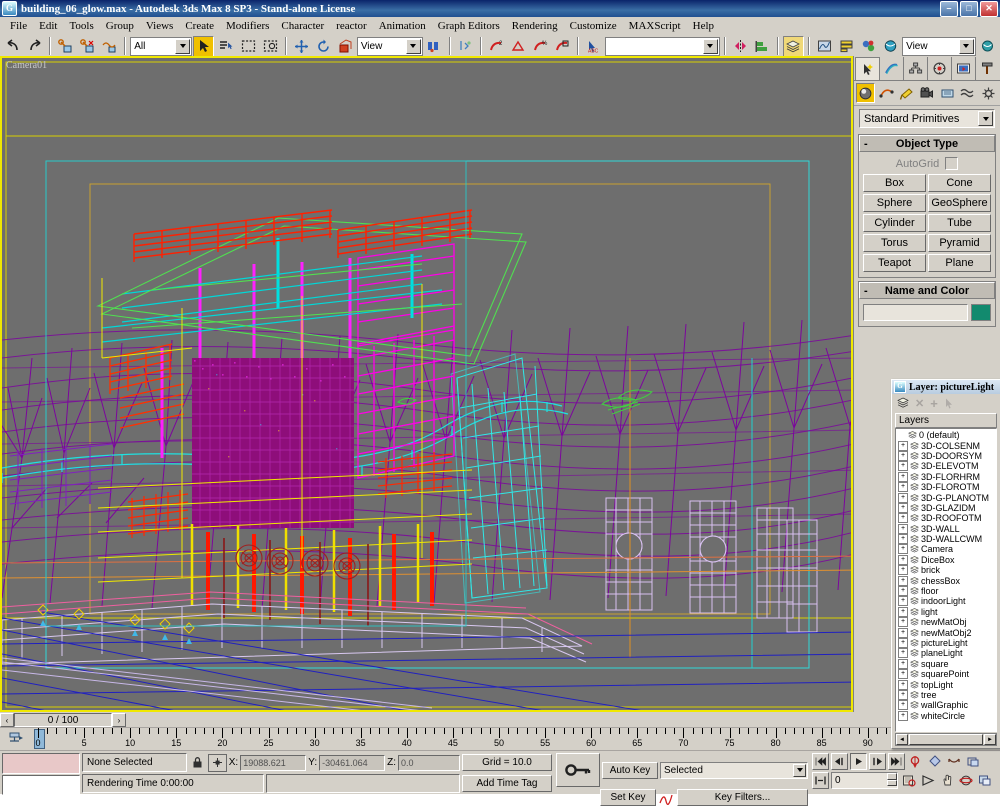 The height and width of the screenshot is (806, 1000). I want to click on menu-customize: Customize, so click(593, 26).